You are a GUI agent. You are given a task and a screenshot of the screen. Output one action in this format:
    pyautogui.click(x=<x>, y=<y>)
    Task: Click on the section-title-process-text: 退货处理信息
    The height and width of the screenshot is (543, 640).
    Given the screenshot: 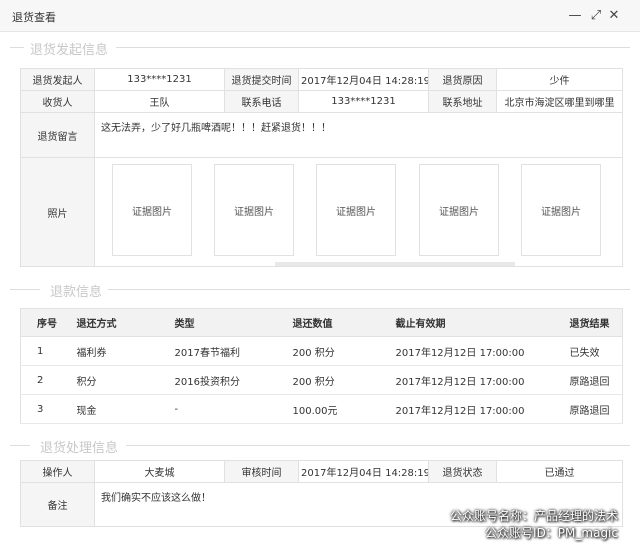 What is the action you would take?
    pyautogui.click(x=79, y=448)
    